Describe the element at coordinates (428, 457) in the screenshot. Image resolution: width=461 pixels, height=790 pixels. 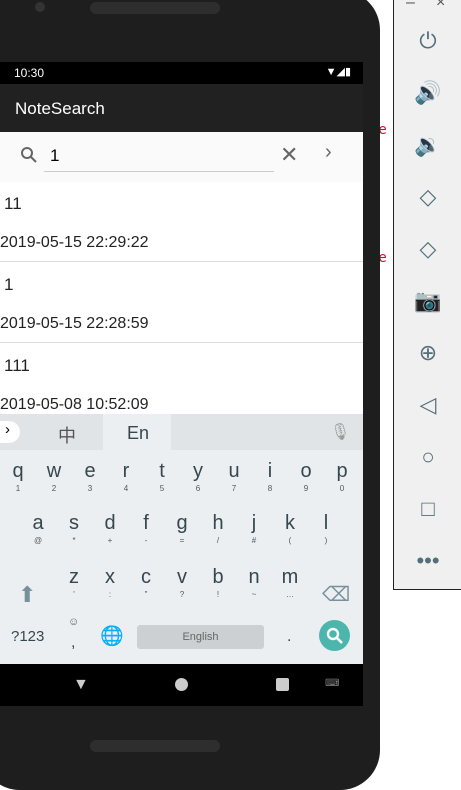
I see `home-icon: ○` at that location.